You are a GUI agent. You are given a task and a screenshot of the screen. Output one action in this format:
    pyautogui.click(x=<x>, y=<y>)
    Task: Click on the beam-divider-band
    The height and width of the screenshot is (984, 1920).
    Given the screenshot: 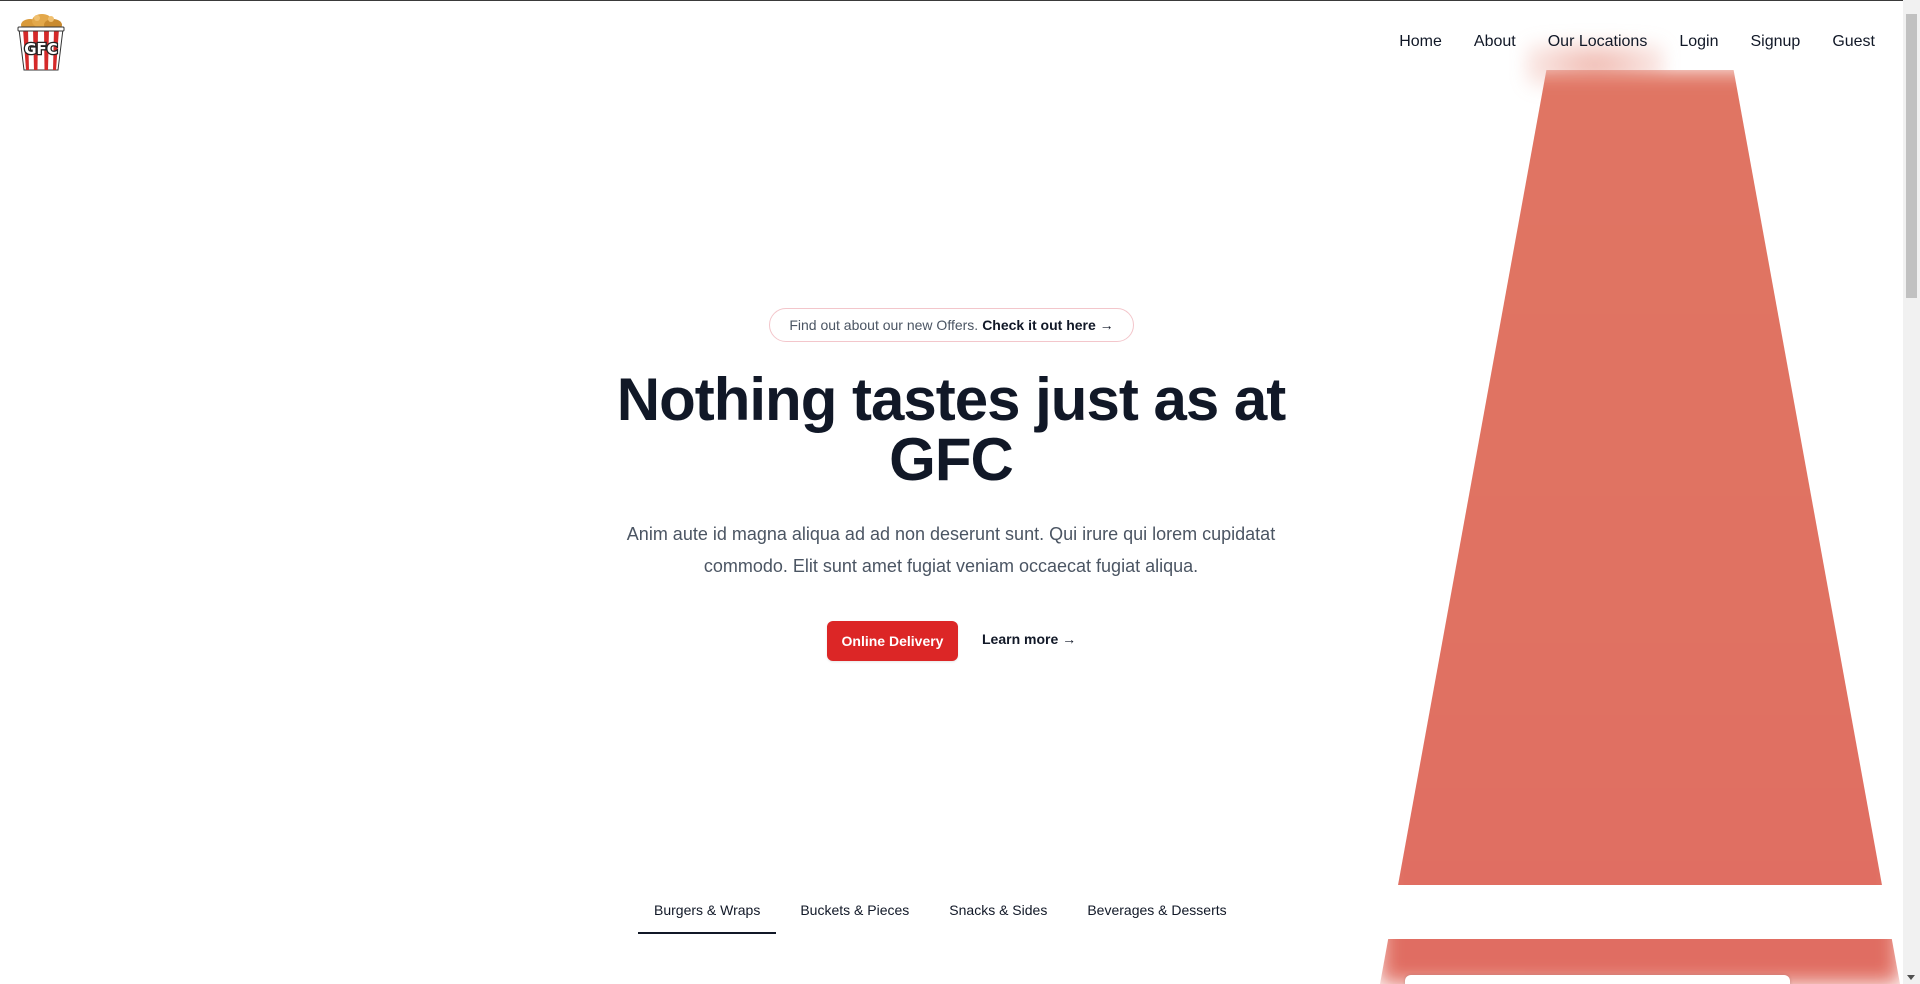 What is the action you would take?
    pyautogui.click(x=1635, y=912)
    